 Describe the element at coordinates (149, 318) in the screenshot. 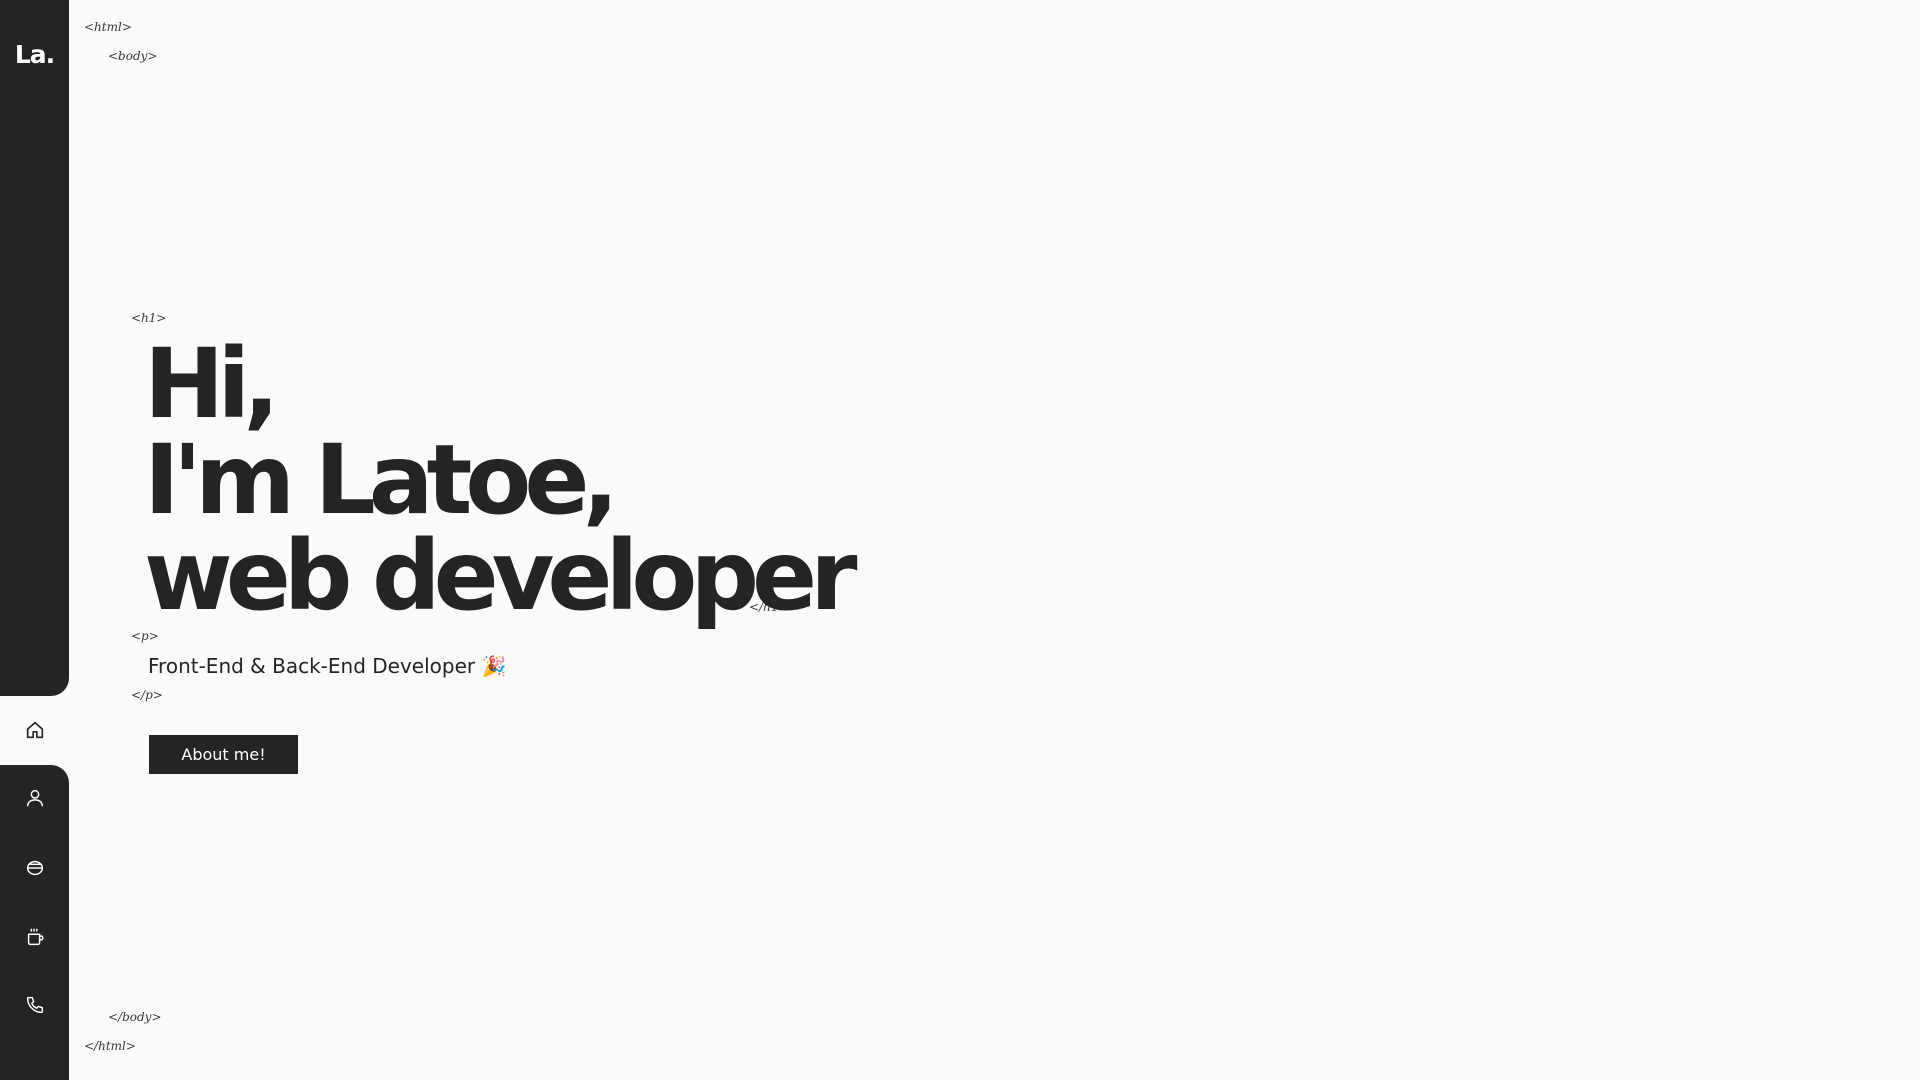

I see `h1-open-tag: <h1>` at that location.